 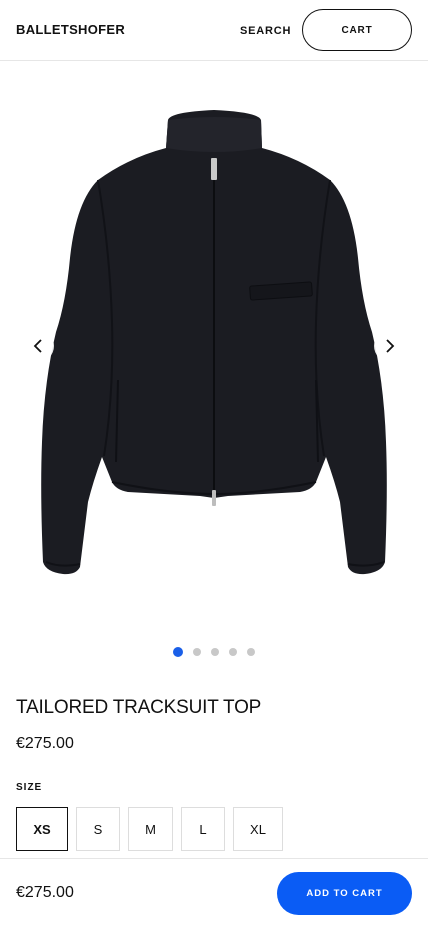 What do you see at coordinates (70, 29) in the screenshot?
I see `brand-logo: BALLETSHOFER` at bounding box center [70, 29].